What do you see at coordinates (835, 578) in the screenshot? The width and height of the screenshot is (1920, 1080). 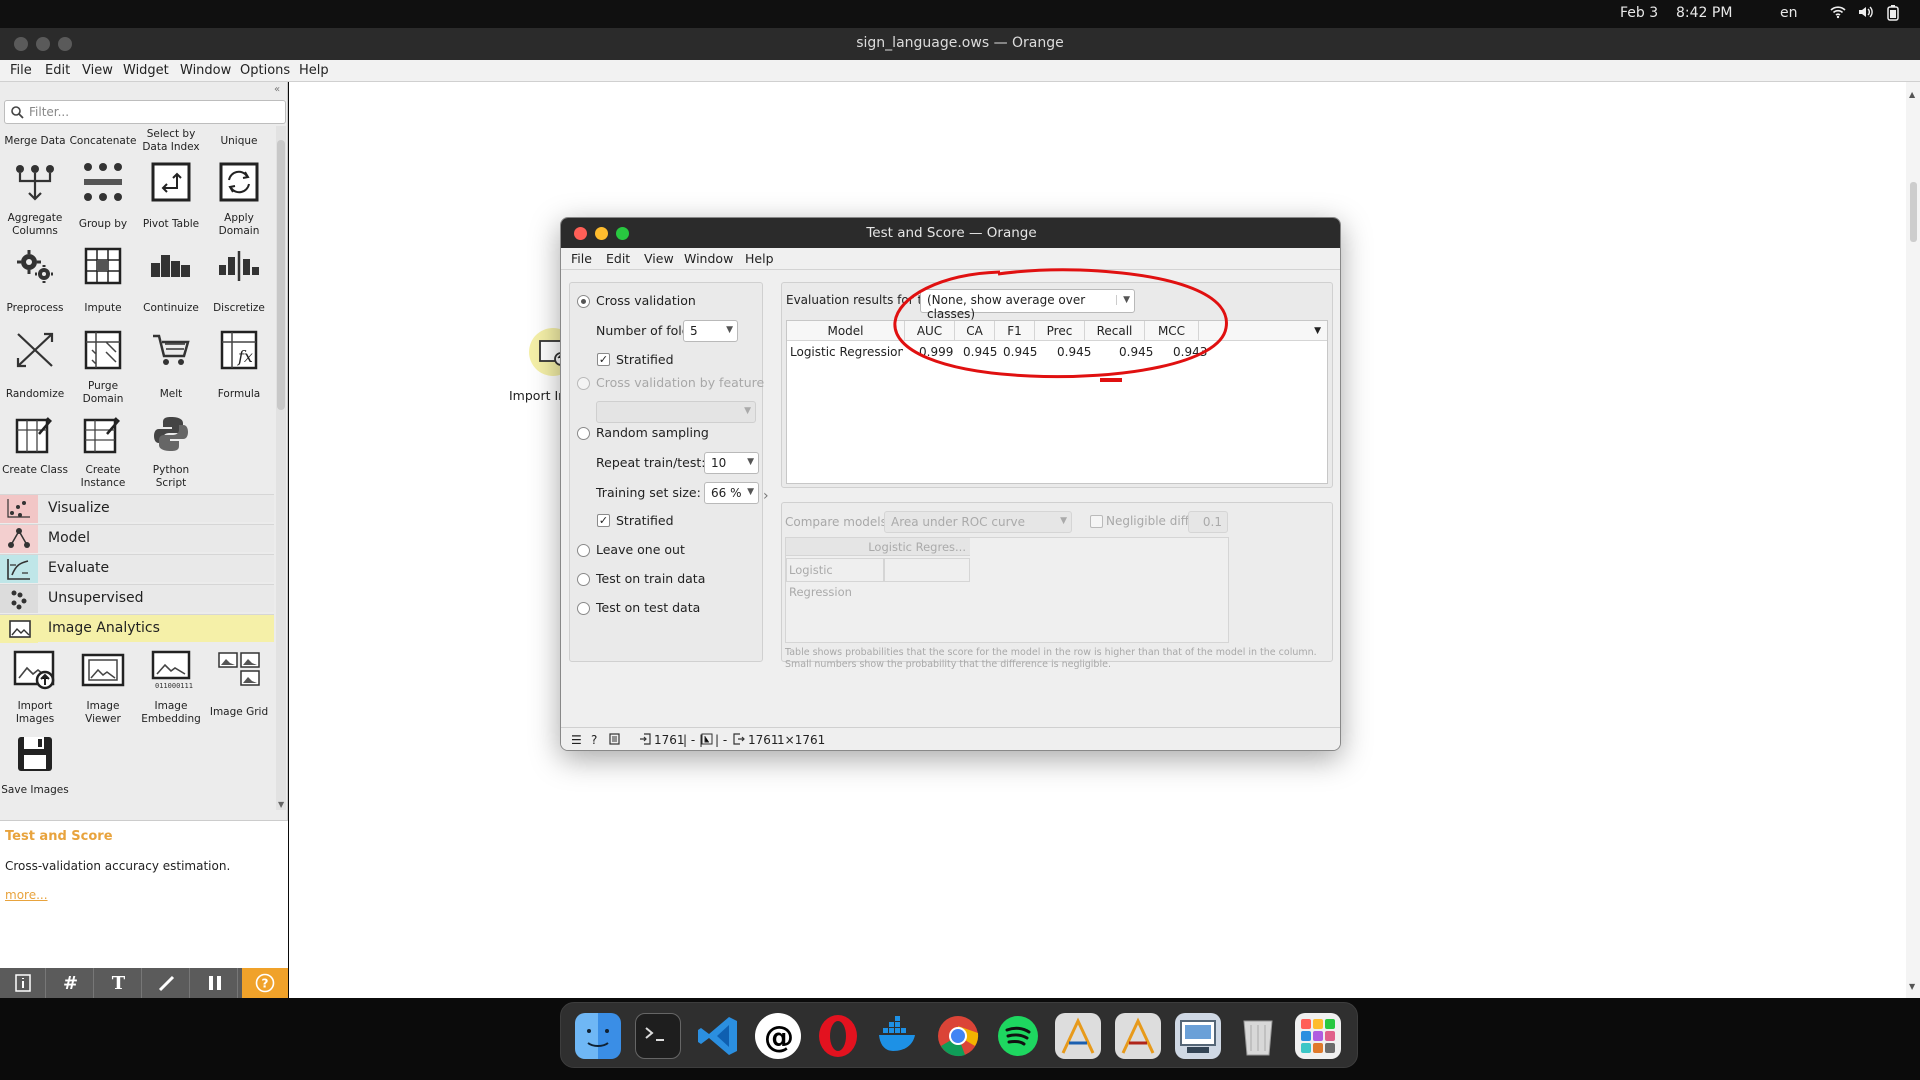 I see `compare-row-header: Logistic Regression` at bounding box center [835, 578].